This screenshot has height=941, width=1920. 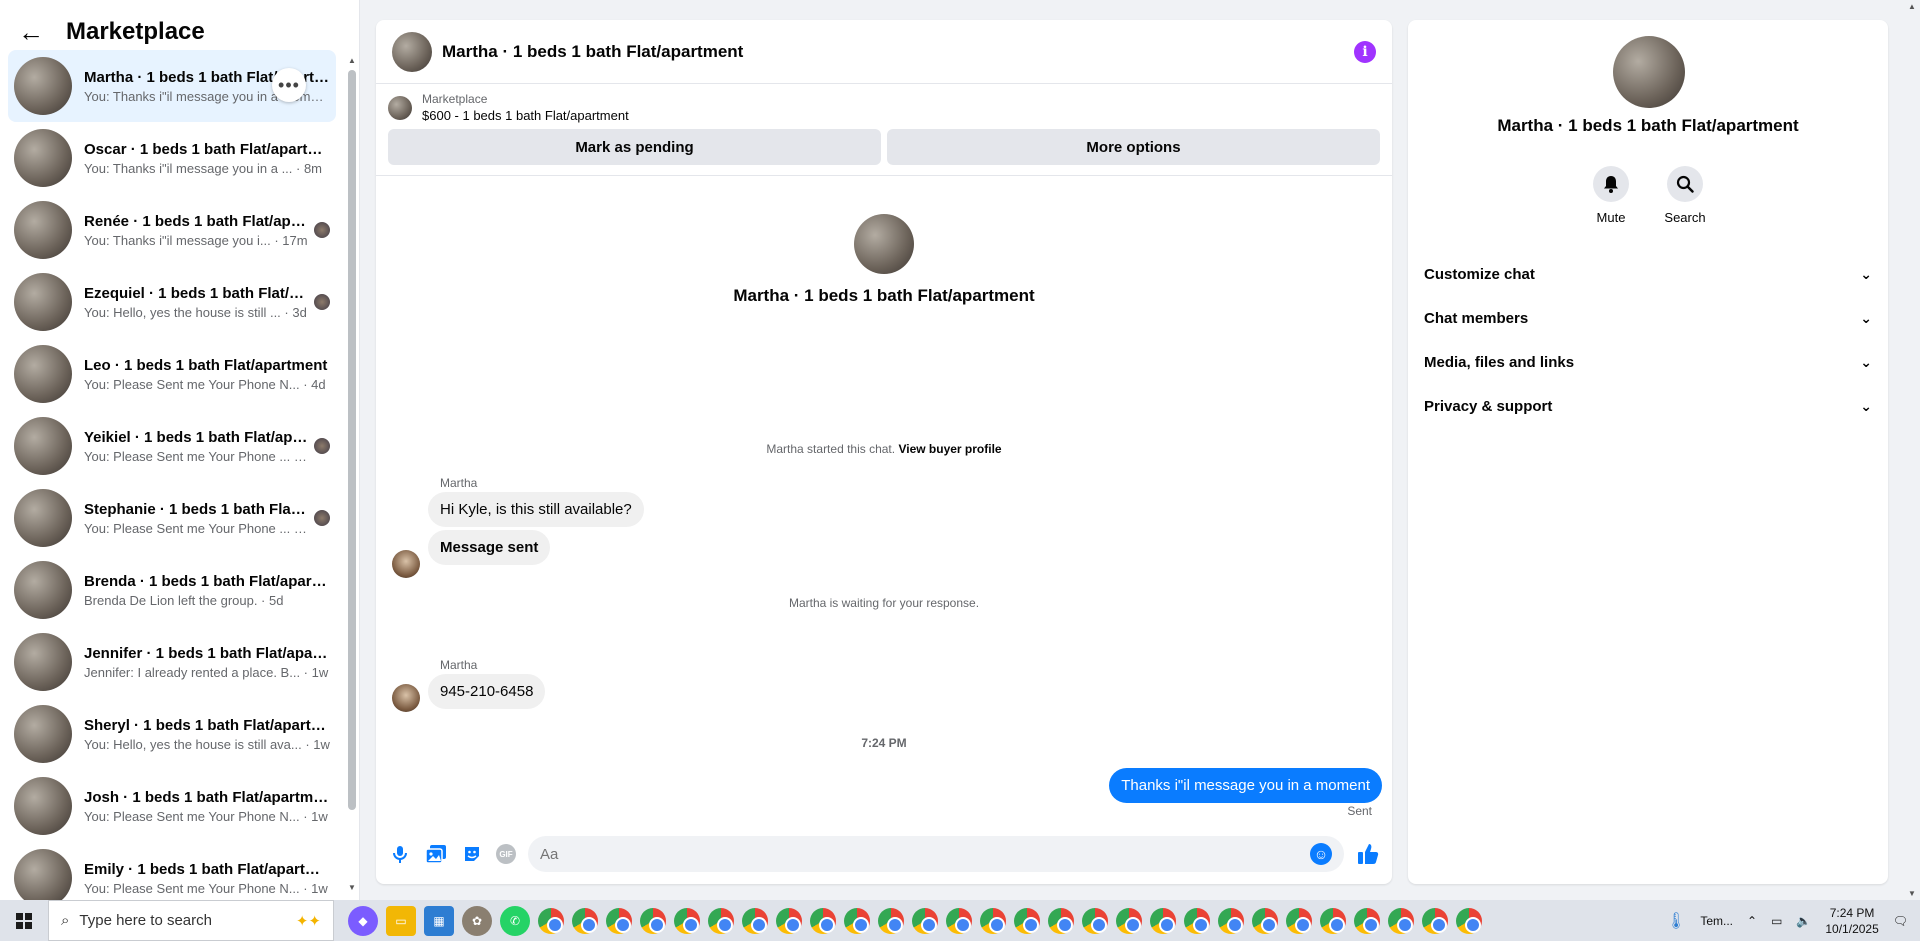 I want to click on store-icon: ▦, so click(x=439, y=920).